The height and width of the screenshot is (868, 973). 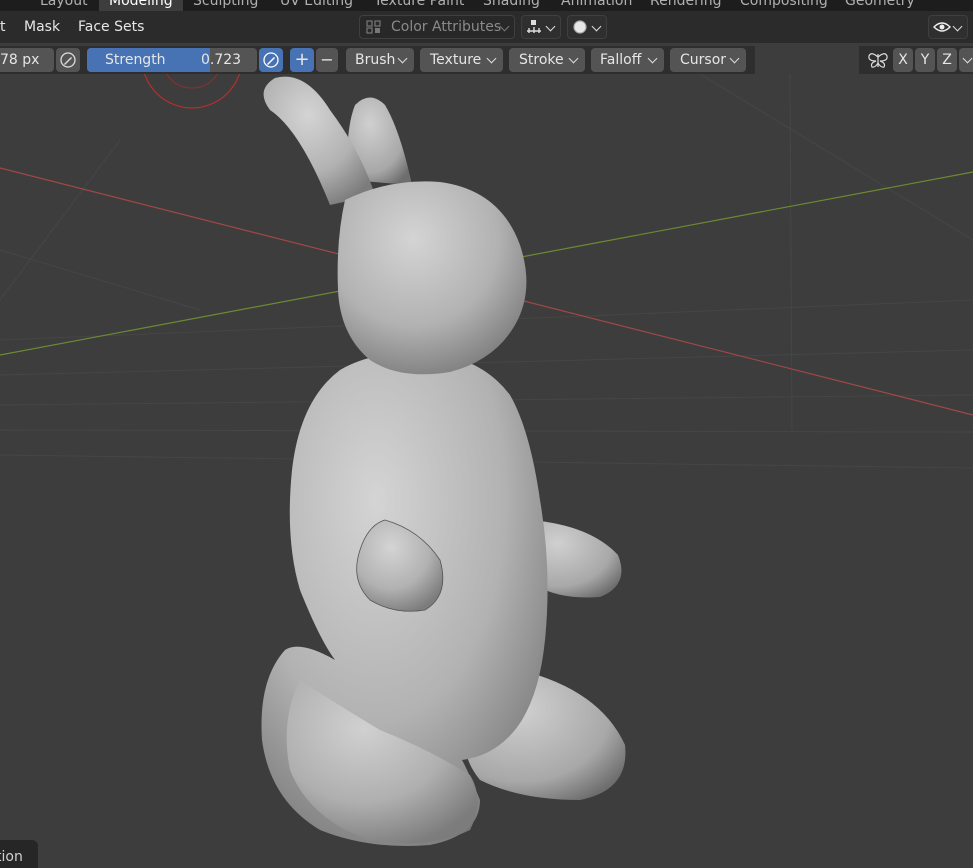 I want to click on color-attributes-label: Color Attributes, so click(x=446, y=27).